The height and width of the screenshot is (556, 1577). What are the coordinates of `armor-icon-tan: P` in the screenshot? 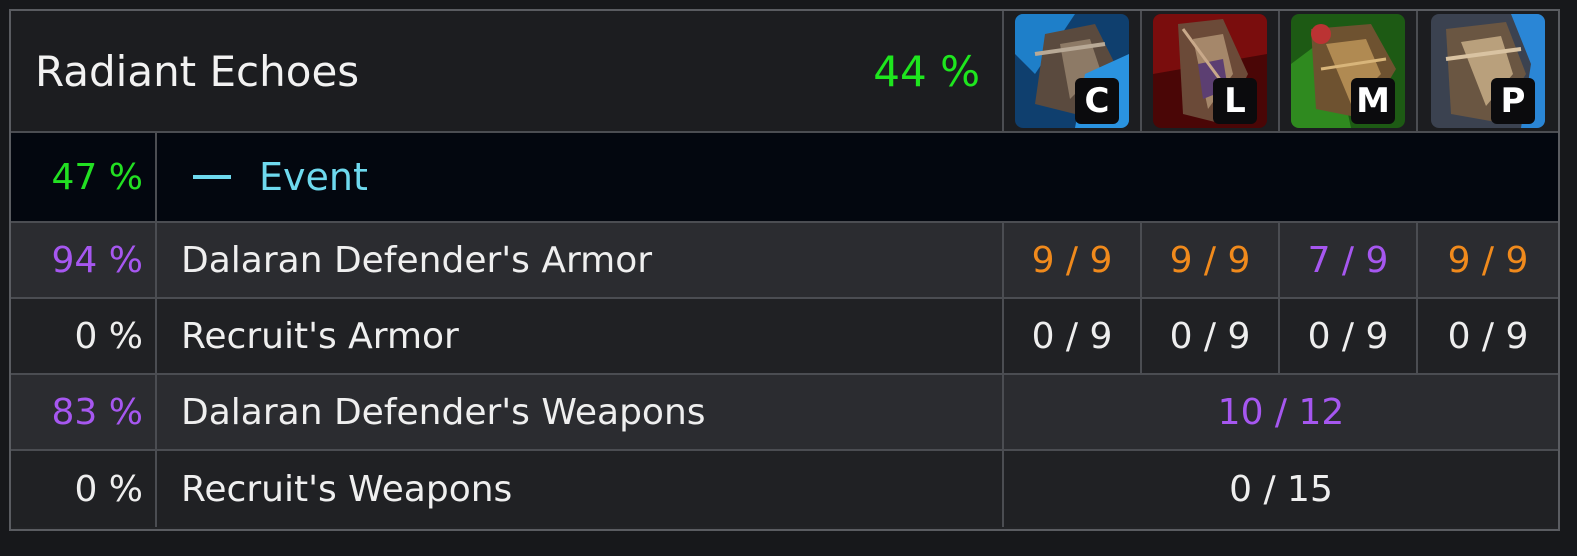 It's located at (1488, 71).